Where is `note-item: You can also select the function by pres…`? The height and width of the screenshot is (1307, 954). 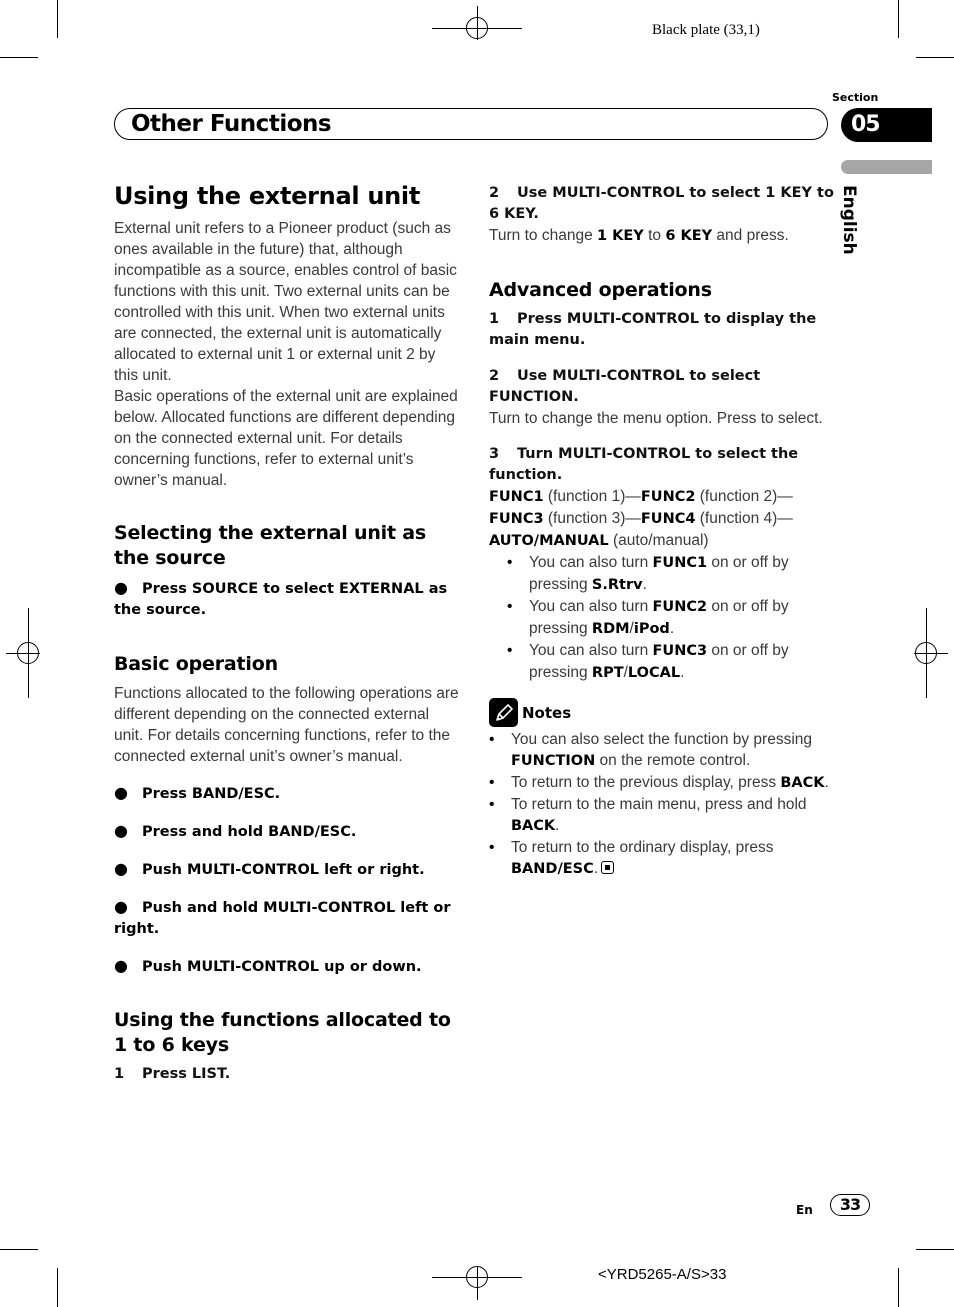
note-item: You can also select the function by pres… is located at coordinates (661, 750).